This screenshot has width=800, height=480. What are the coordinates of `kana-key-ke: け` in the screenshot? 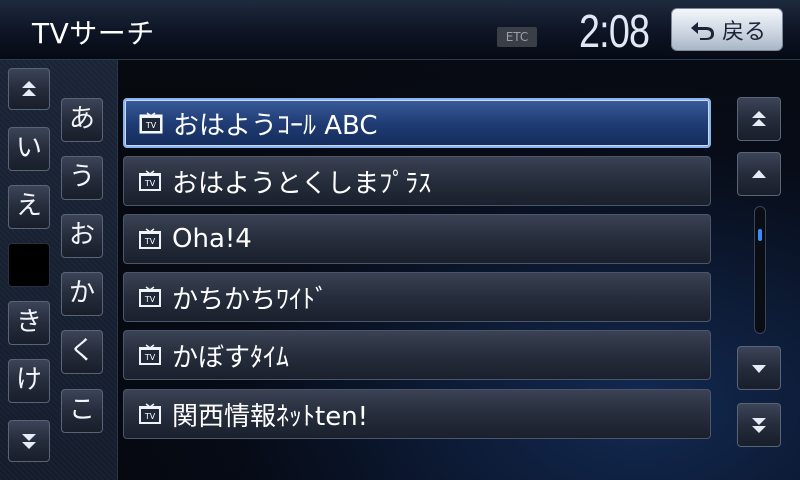 It's located at (29, 381).